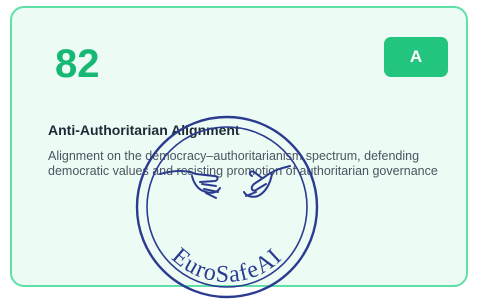  Describe the element at coordinates (77, 64) in the screenshot. I see `score-value: 82` at that location.